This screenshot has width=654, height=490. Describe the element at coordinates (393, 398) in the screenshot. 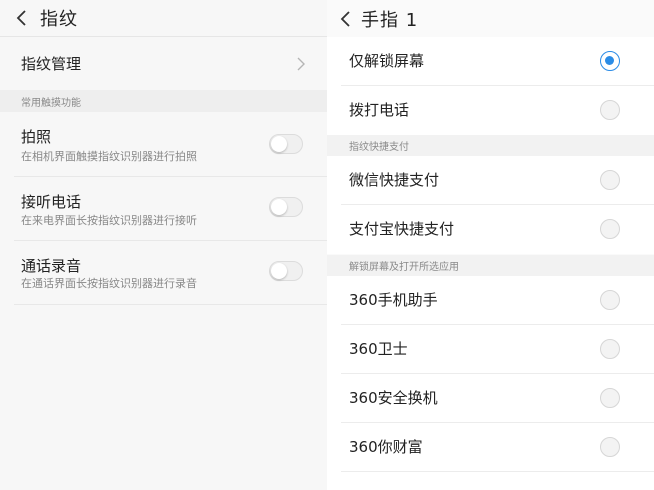

I see `option-app-360-transfer-label: 360安全换机` at that location.